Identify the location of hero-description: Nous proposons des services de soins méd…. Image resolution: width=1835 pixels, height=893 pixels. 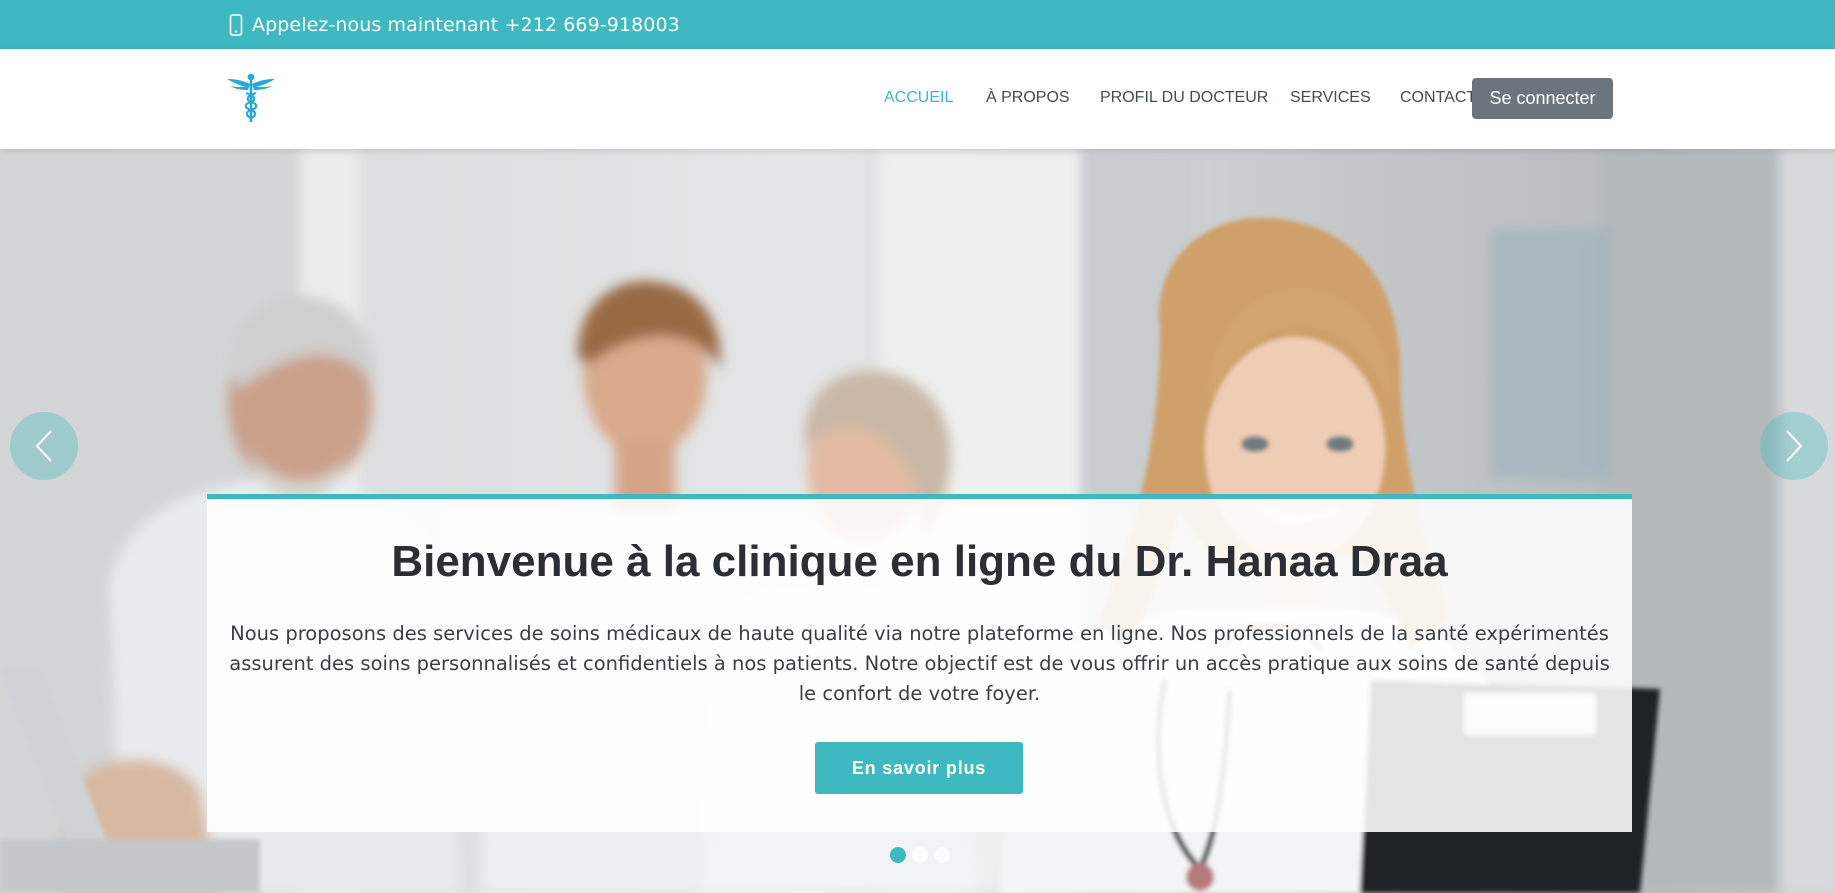
(919, 663).